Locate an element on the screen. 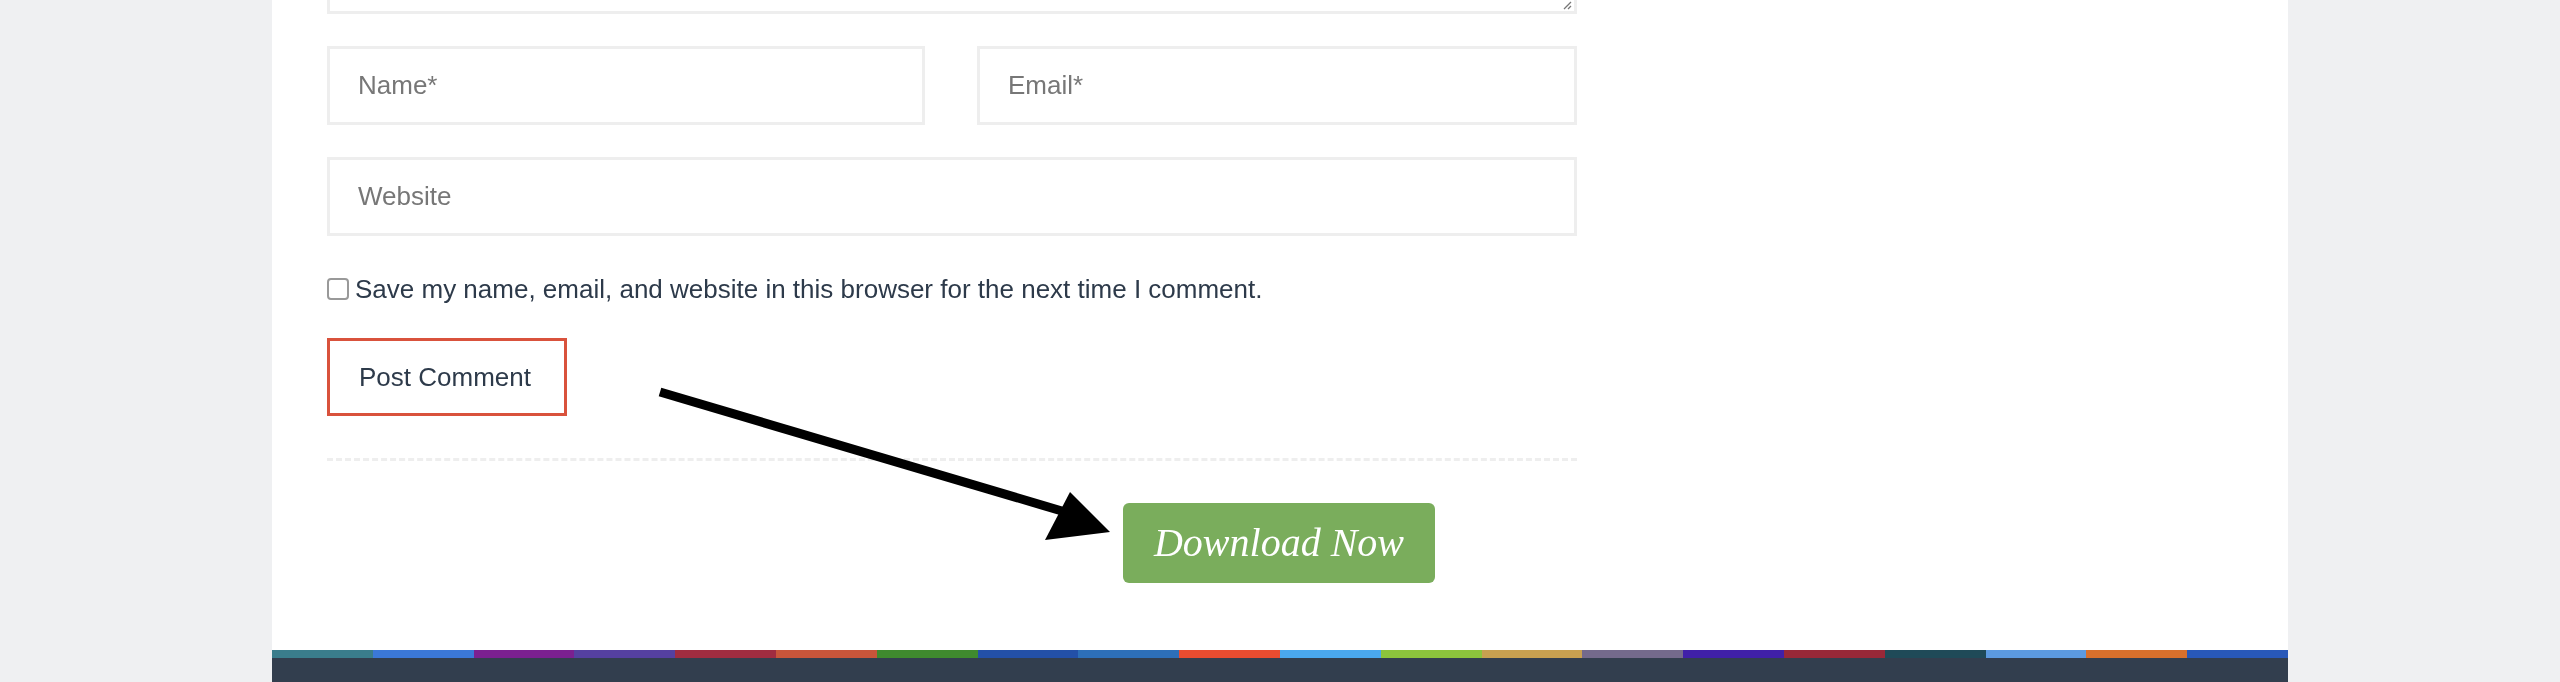 This screenshot has width=2560, height=682. consent-label: Save my name, email, and website in this browser for the next time I comment. is located at coordinates (809, 289).